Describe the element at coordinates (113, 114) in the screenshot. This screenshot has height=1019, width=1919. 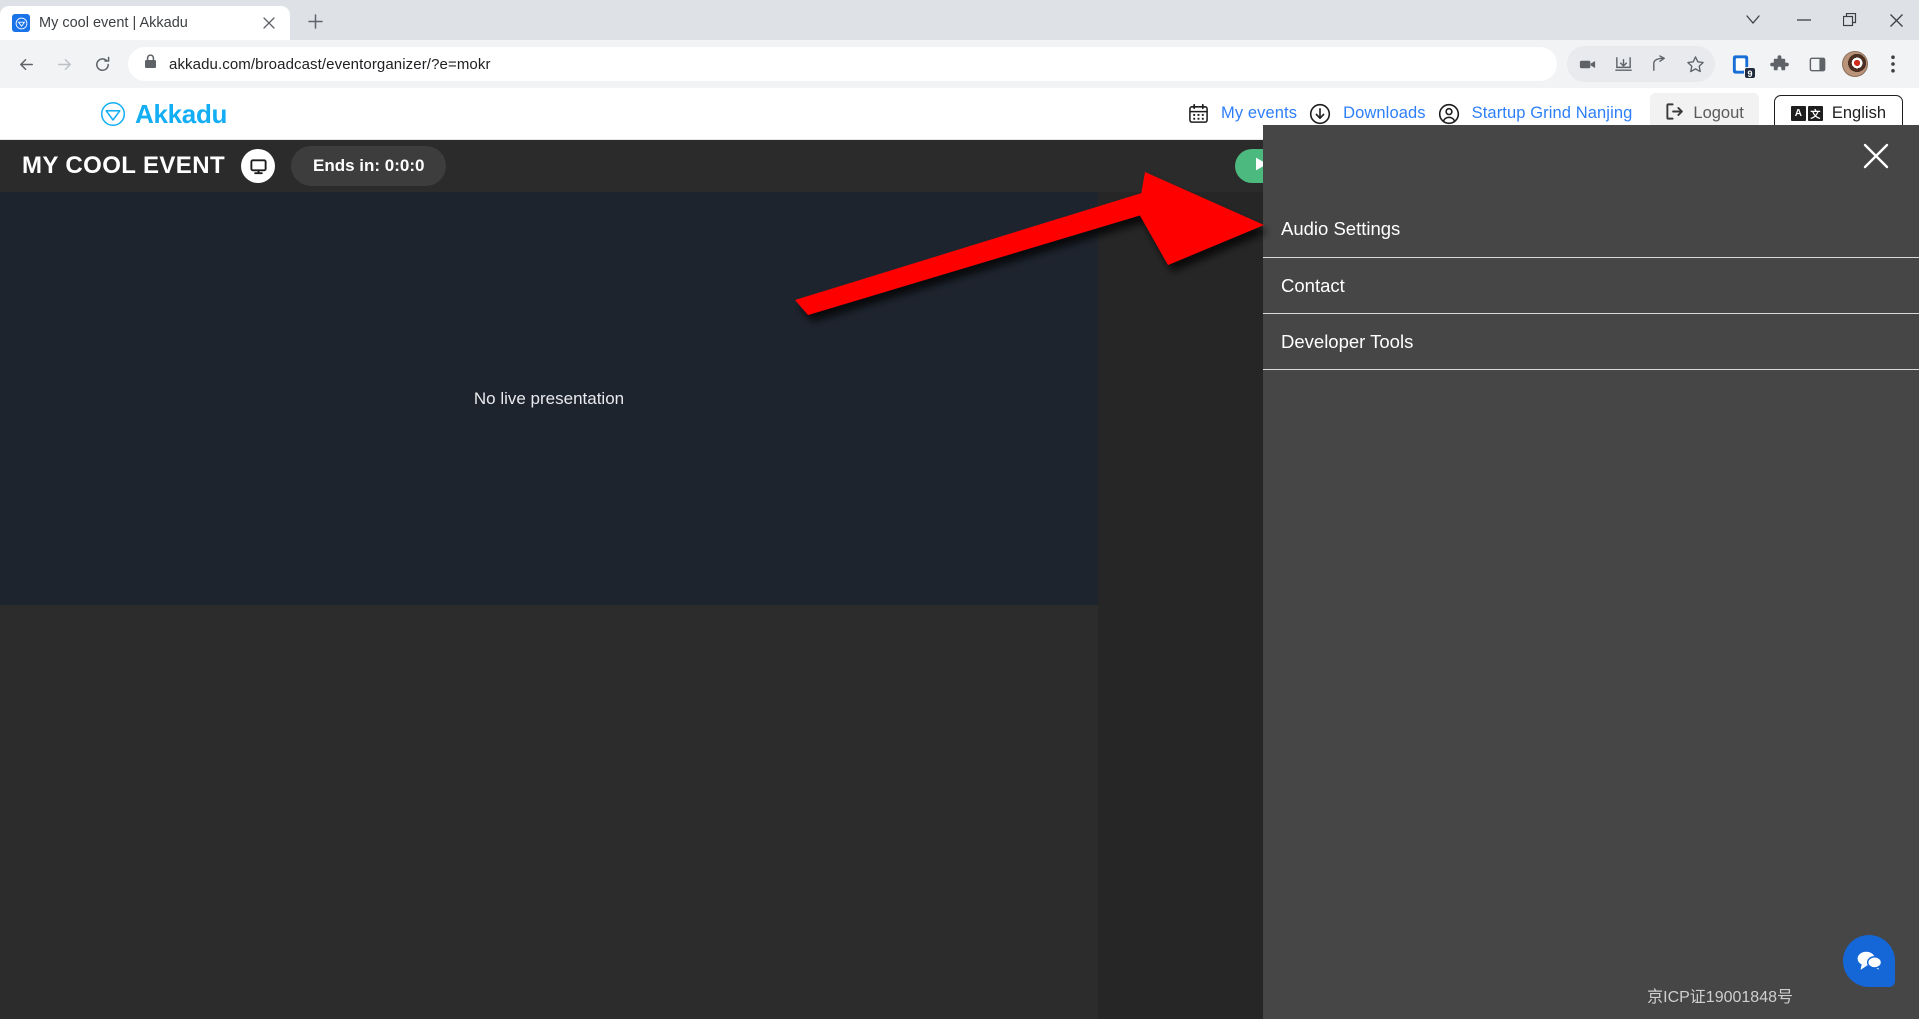
I see `akkadu-logo-icon` at that location.